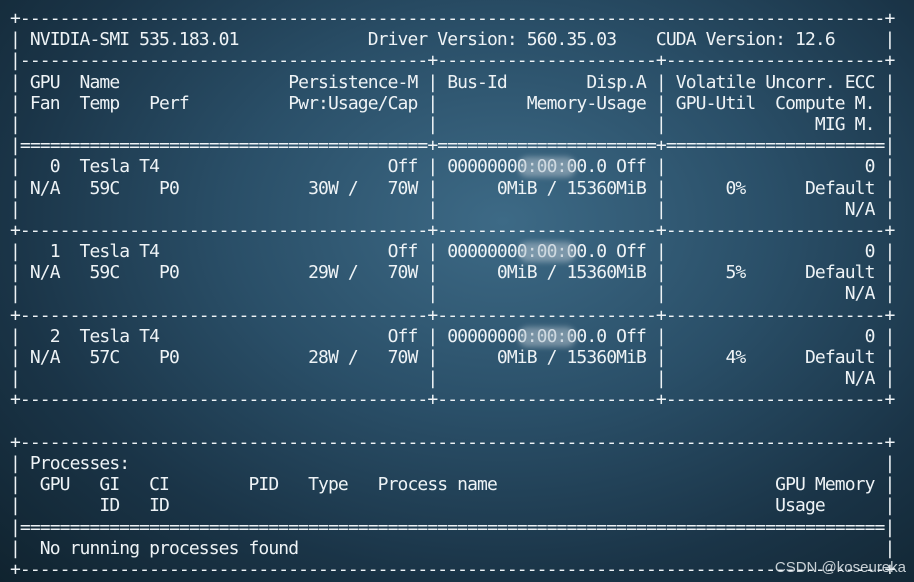  What do you see at coordinates (452, 124) in the screenshot?
I see `column-header-3: | | | MIG M. |` at bounding box center [452, 124].